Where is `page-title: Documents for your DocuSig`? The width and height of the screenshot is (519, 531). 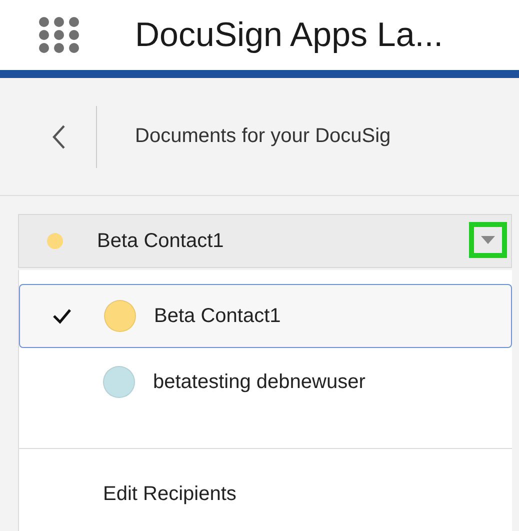
page-title: Documents for your DocuSig is located at coordinates (263, 136).